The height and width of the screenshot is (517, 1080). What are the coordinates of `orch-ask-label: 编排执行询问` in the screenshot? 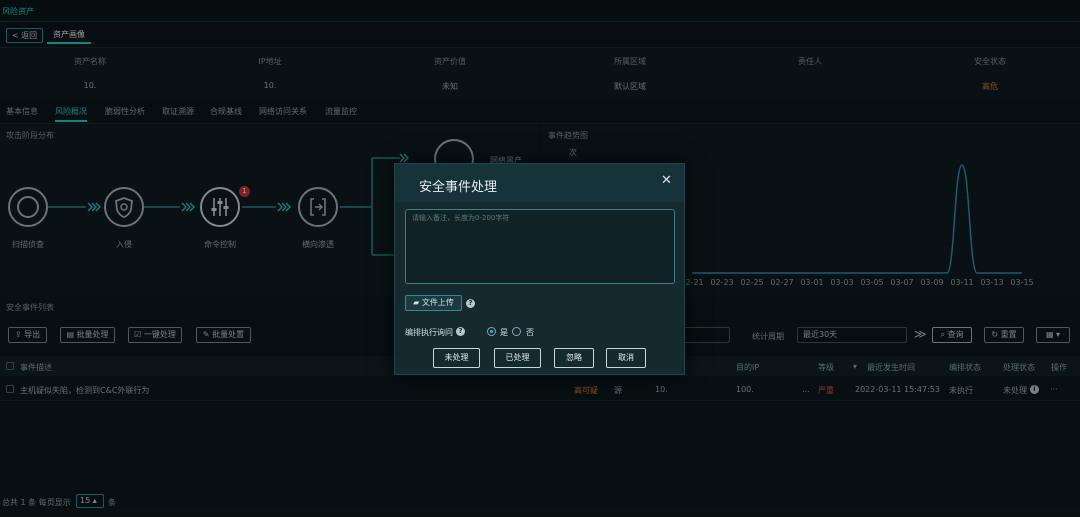 It's located at (429, 332).